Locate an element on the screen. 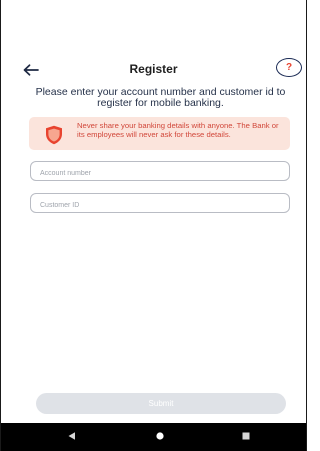  shield-icon is located at coordinates (54, 135).